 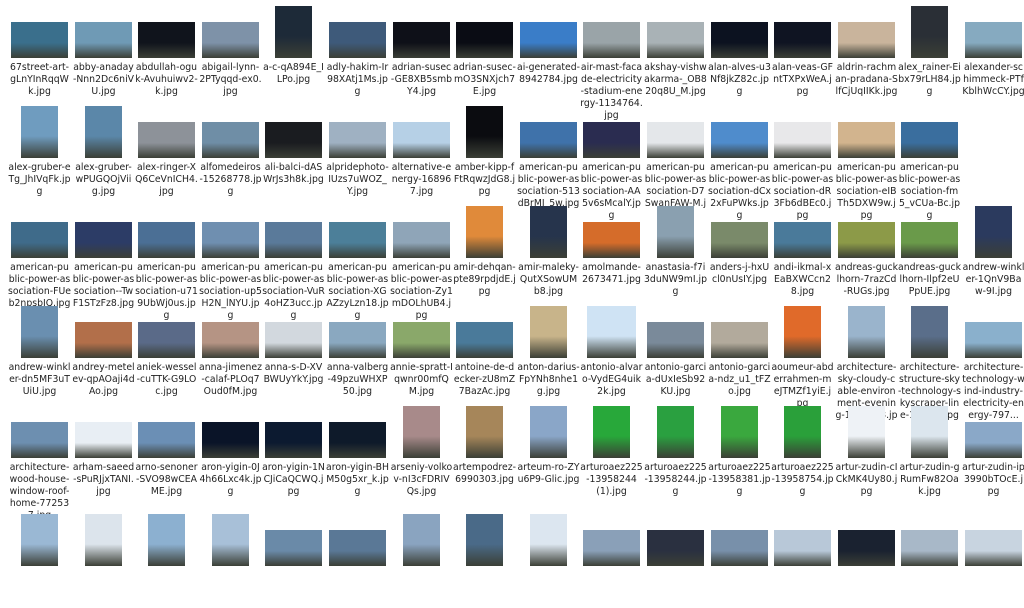 What do you see at coordinates (357, 50) in the screenshot?
I see `file-item: adly-hakim-Ir98XAtj1Ms.jpg` at bounding box center [357, 50].